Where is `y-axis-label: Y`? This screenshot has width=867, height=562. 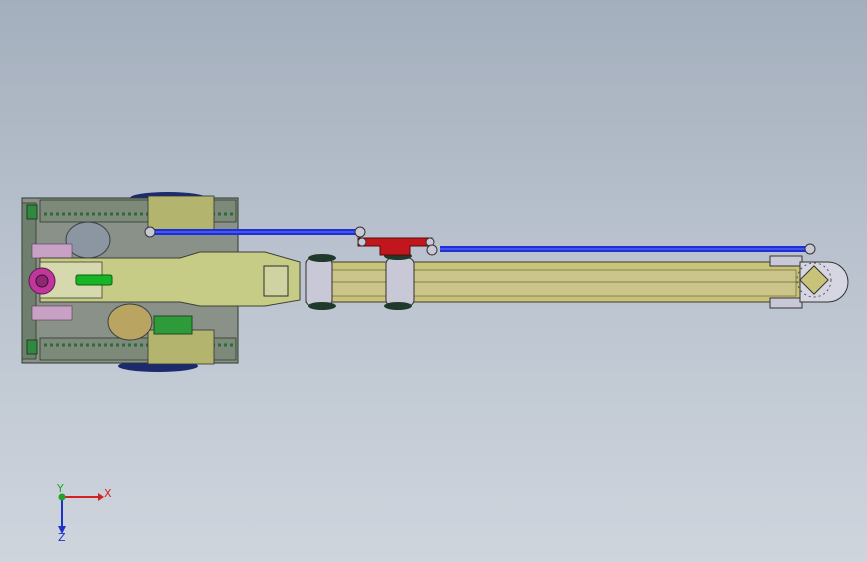
y-axis-label: Y is located at coordinates (60, 488).